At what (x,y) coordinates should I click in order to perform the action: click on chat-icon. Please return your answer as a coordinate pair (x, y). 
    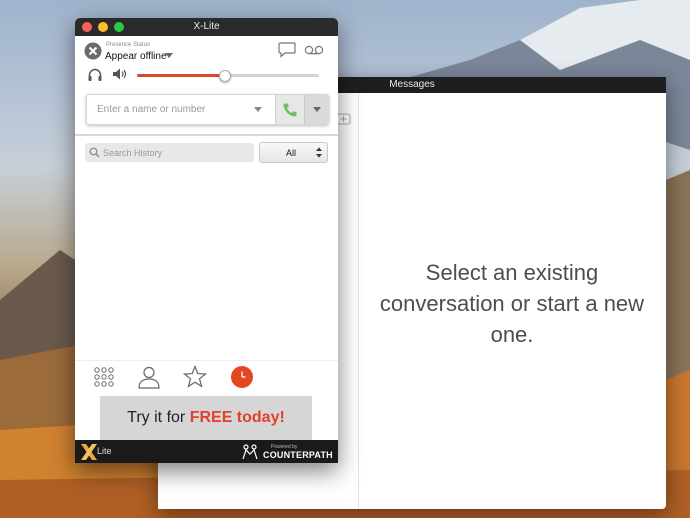
    Looking at the image, I should click on (287, 50).